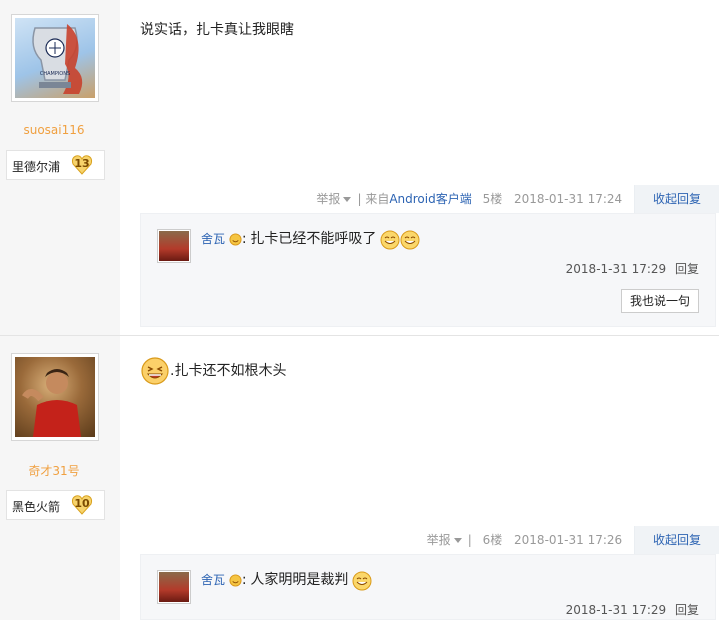 The width and height of the screenshot is (719, 620). I want to click on player-photo-image, so click(51, 403).